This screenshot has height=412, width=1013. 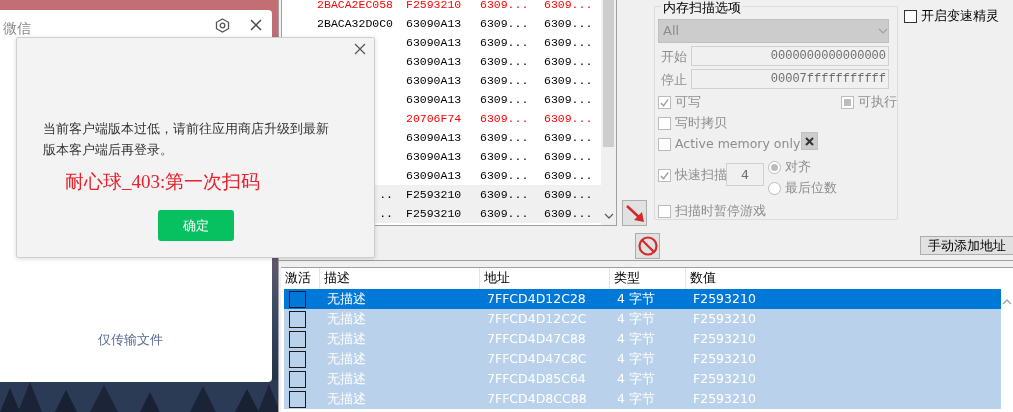 I want to click on checkbox-label: Active memory only, so click(x=738, y=144).